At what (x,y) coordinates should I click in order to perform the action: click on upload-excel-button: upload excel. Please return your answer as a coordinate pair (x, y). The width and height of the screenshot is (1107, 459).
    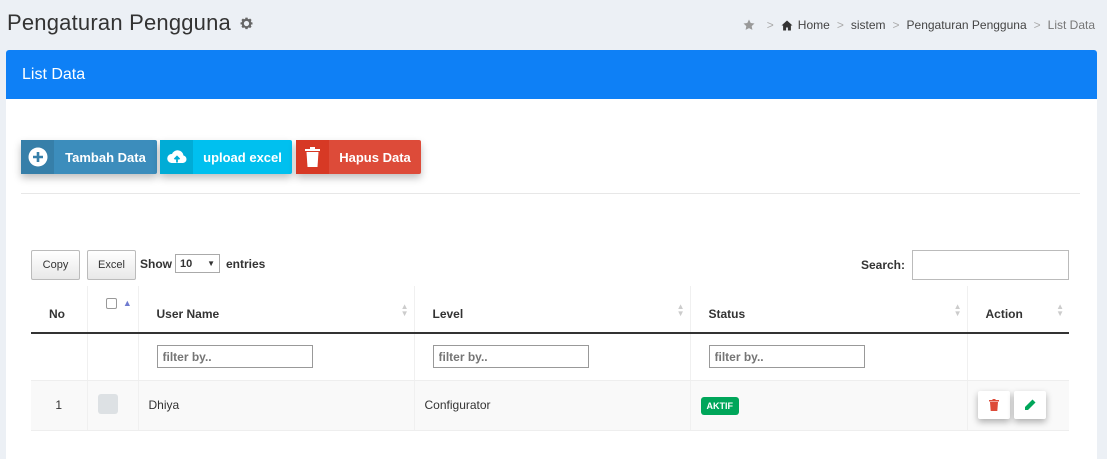
    Looking at the image, I should click on (226, 157).